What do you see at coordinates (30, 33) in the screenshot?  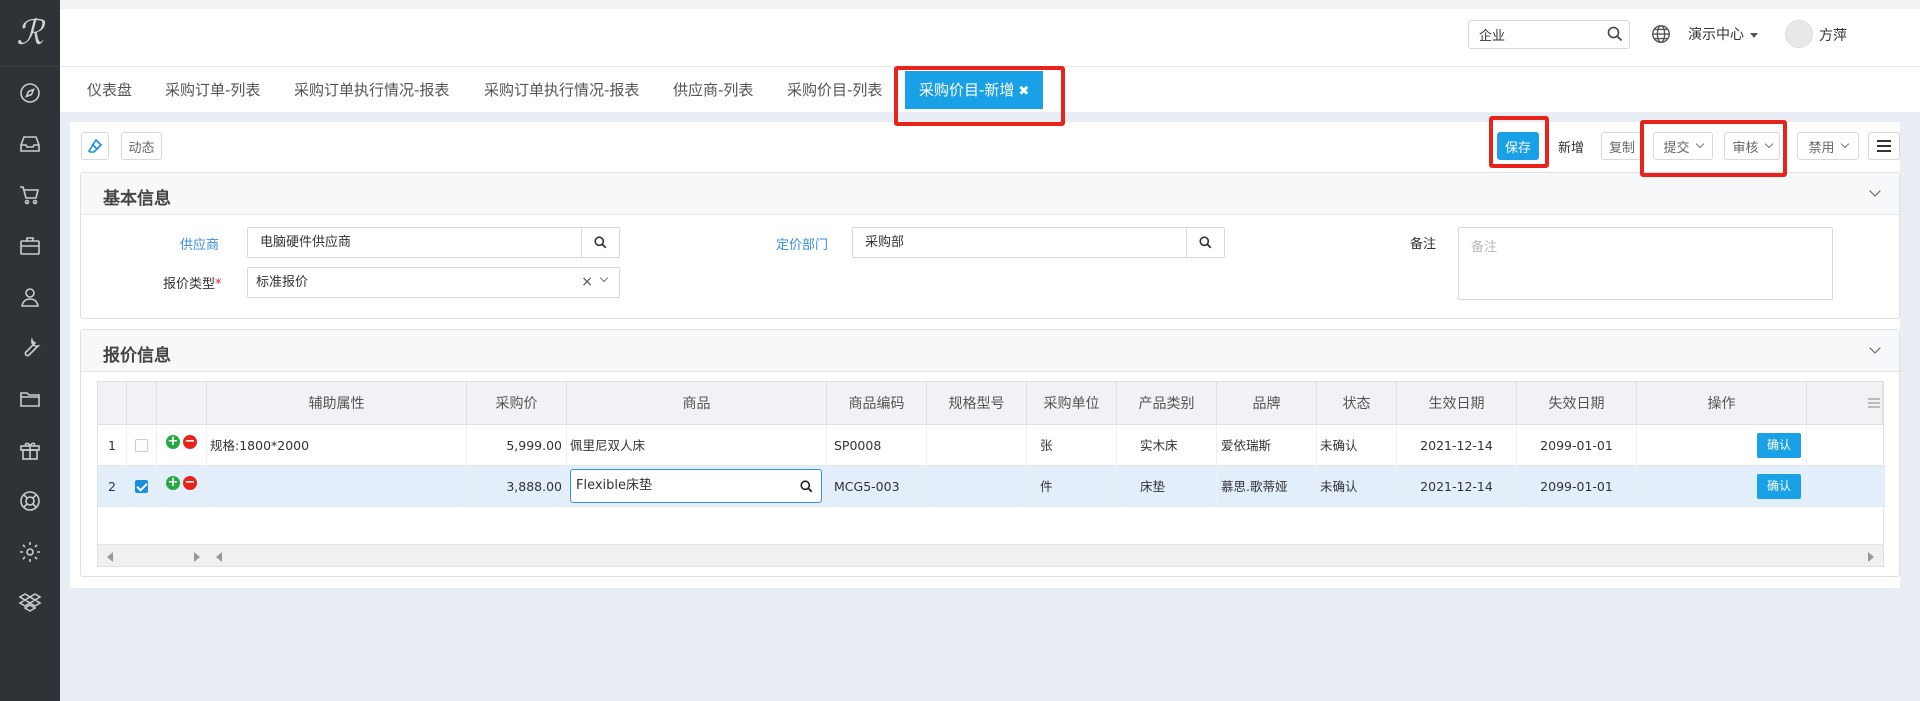 I see `app-logo: ℛ` at bounding box center [30, 33].